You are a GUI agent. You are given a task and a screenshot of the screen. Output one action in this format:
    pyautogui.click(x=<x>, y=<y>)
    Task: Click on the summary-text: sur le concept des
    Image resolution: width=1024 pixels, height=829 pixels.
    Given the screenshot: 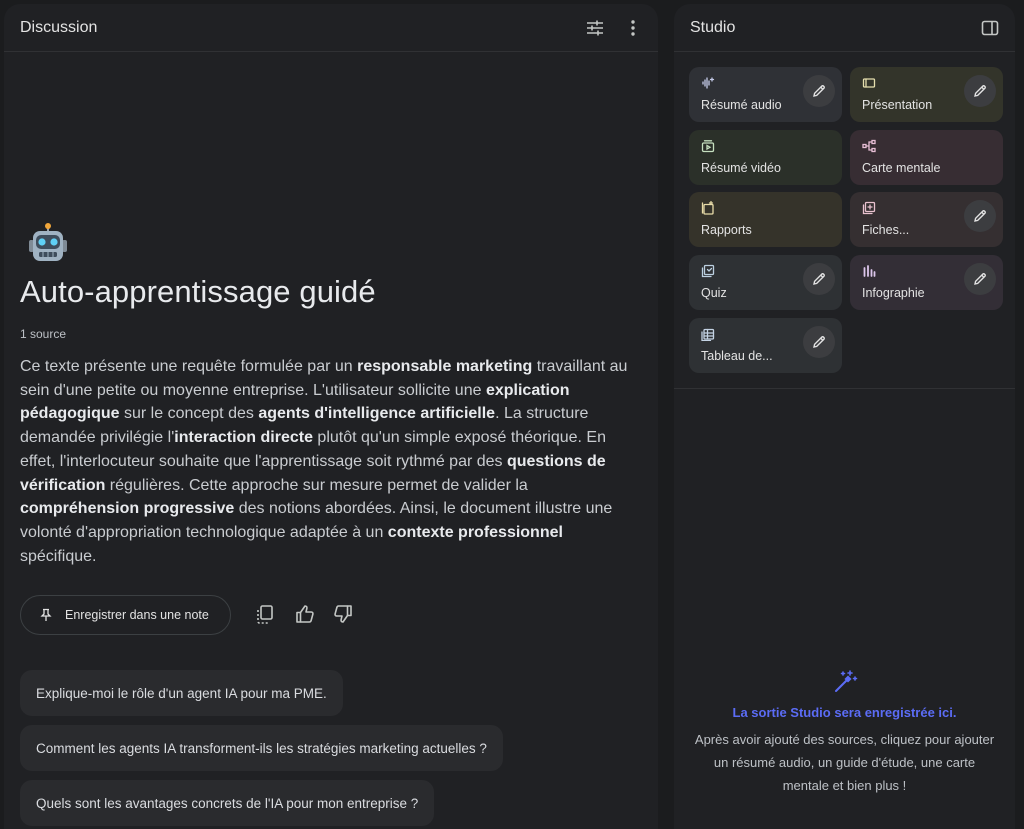 What is the action you would take?
    pyautogui.click(x=189, y=414)
    